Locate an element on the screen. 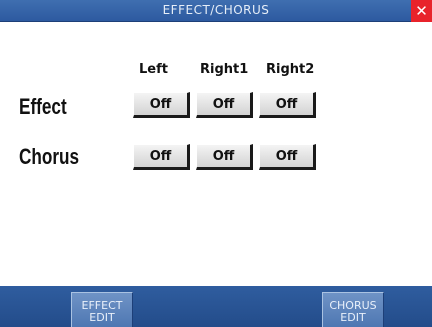 The image size is (432, 327). effect-edit-button: EFFECT EDIT is located at coordinates (102, 309).